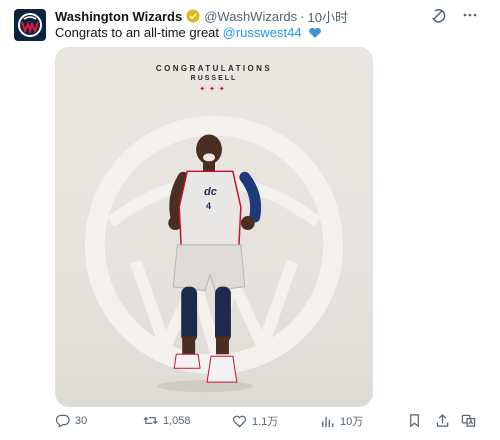 This screenshot has height=440, width=500. I want to click on wizards-logo-icon, so click(30, 25).